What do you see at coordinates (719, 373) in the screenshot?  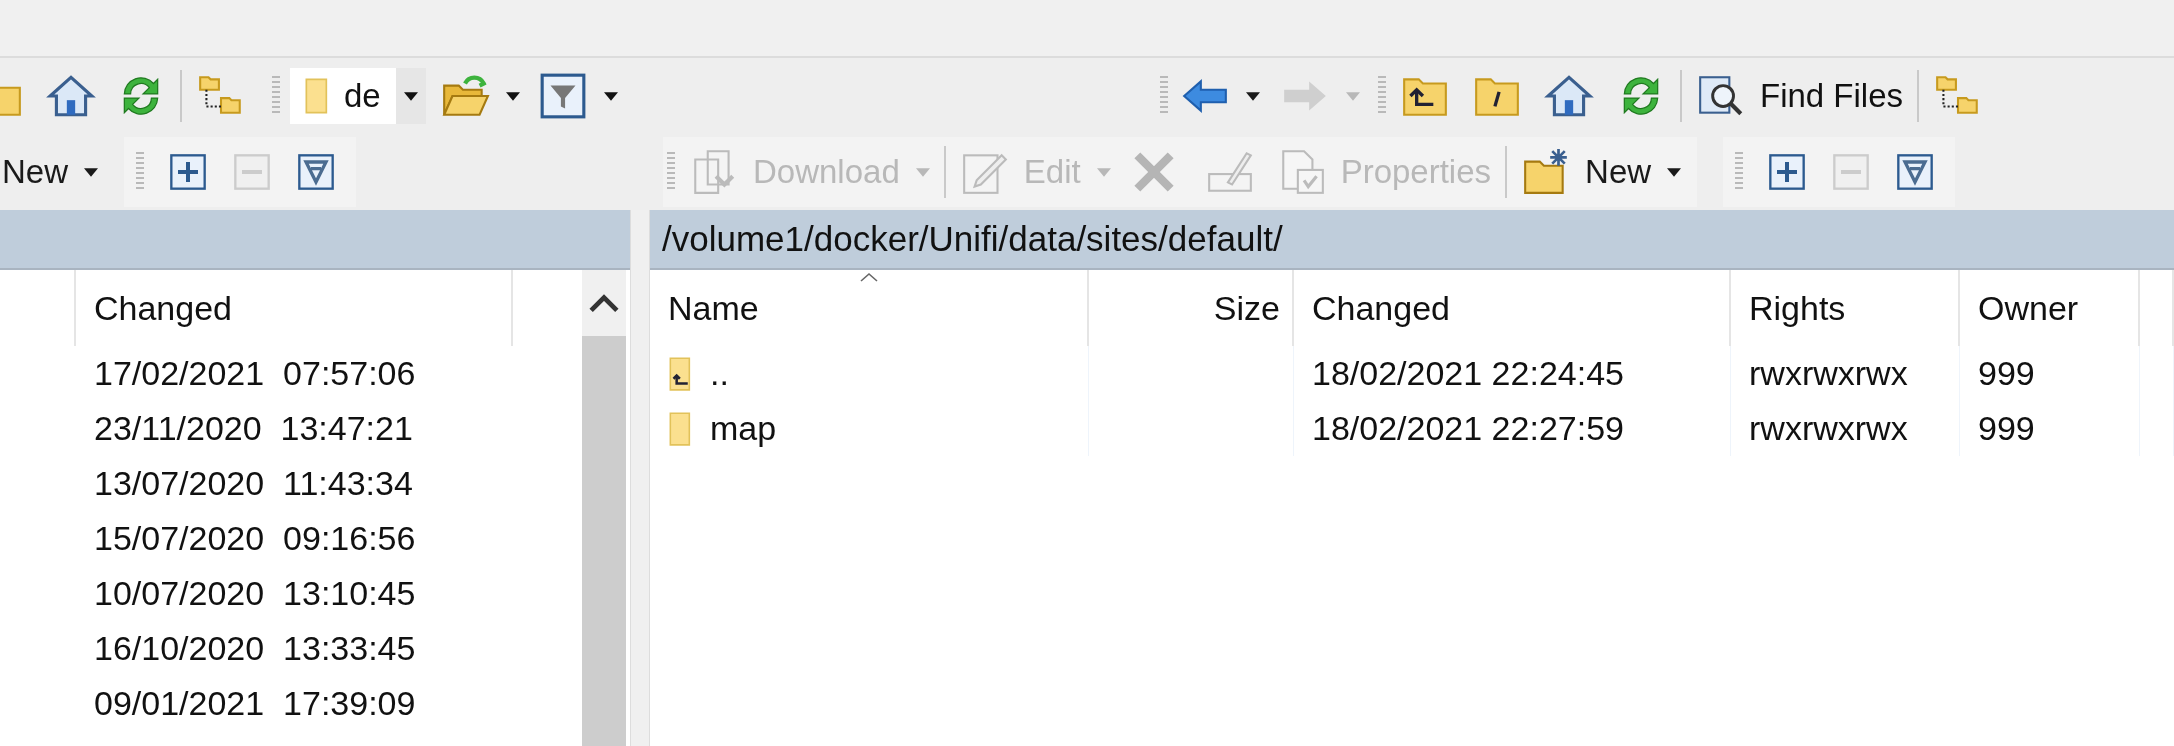 I see `file-name: ..` at bounding box center [719, 373].